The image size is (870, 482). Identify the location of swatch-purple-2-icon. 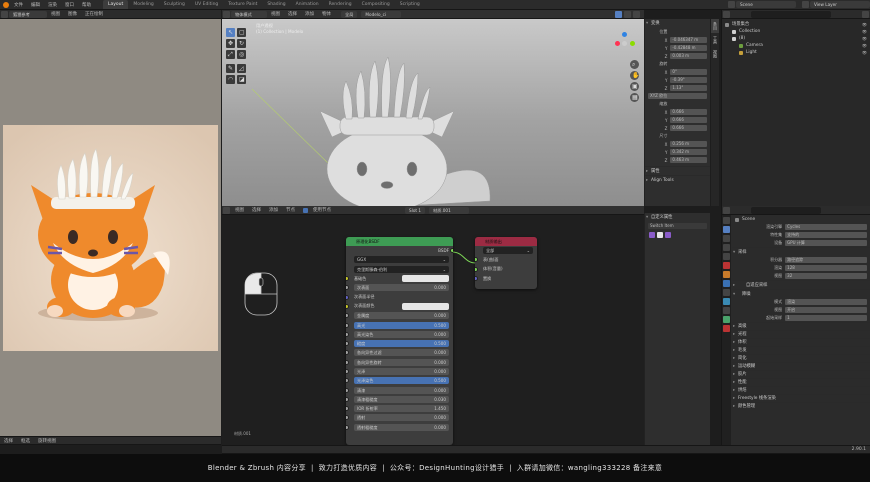
(668, 235).